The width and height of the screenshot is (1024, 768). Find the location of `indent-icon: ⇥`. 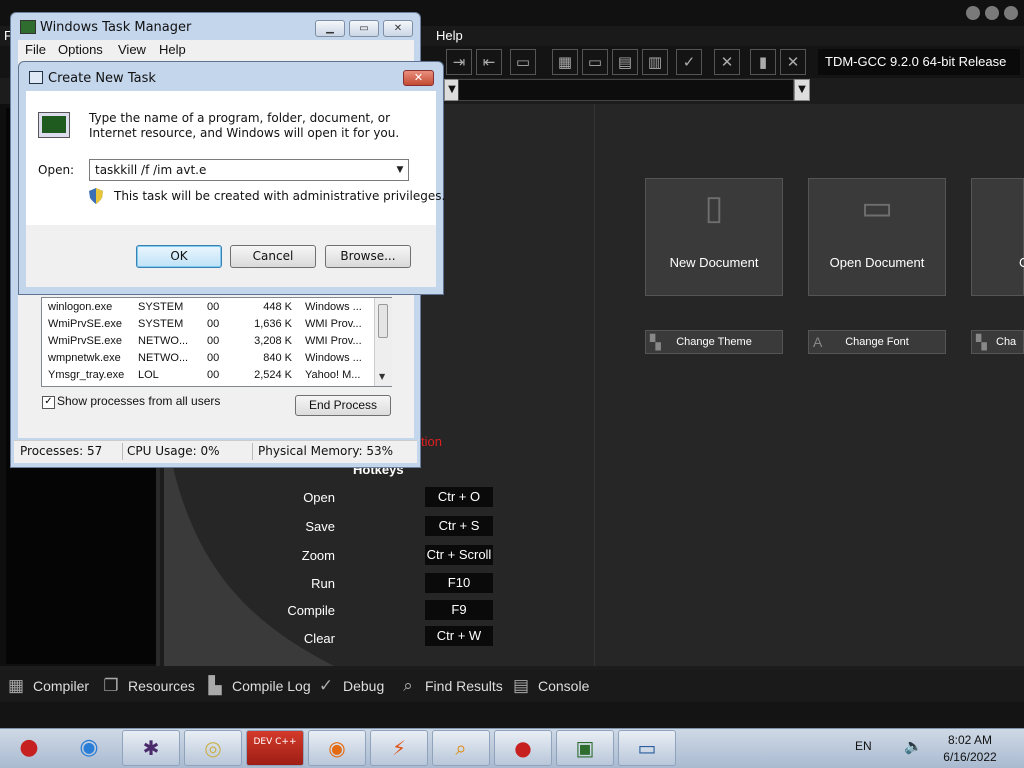

indent-icon: ⇥ is located at coordinates (459, 62).